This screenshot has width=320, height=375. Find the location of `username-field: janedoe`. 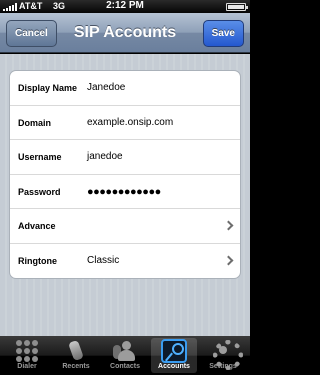

username-field: janedoe is located at coordinates (105, 157).